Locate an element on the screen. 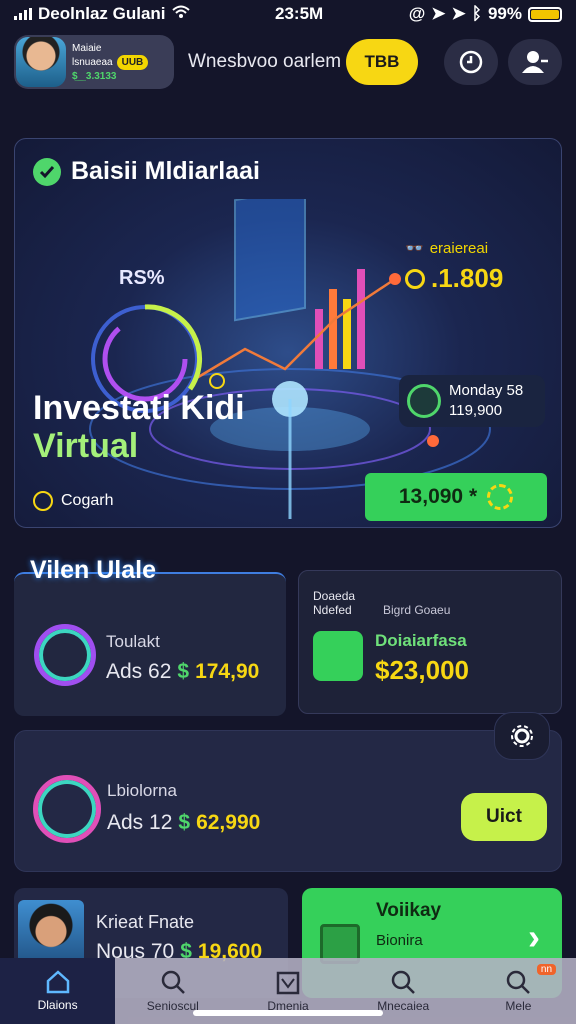 This screenshot has width=576, height=1024. promo-title: Voiikay is located at coordinates (409, 910).